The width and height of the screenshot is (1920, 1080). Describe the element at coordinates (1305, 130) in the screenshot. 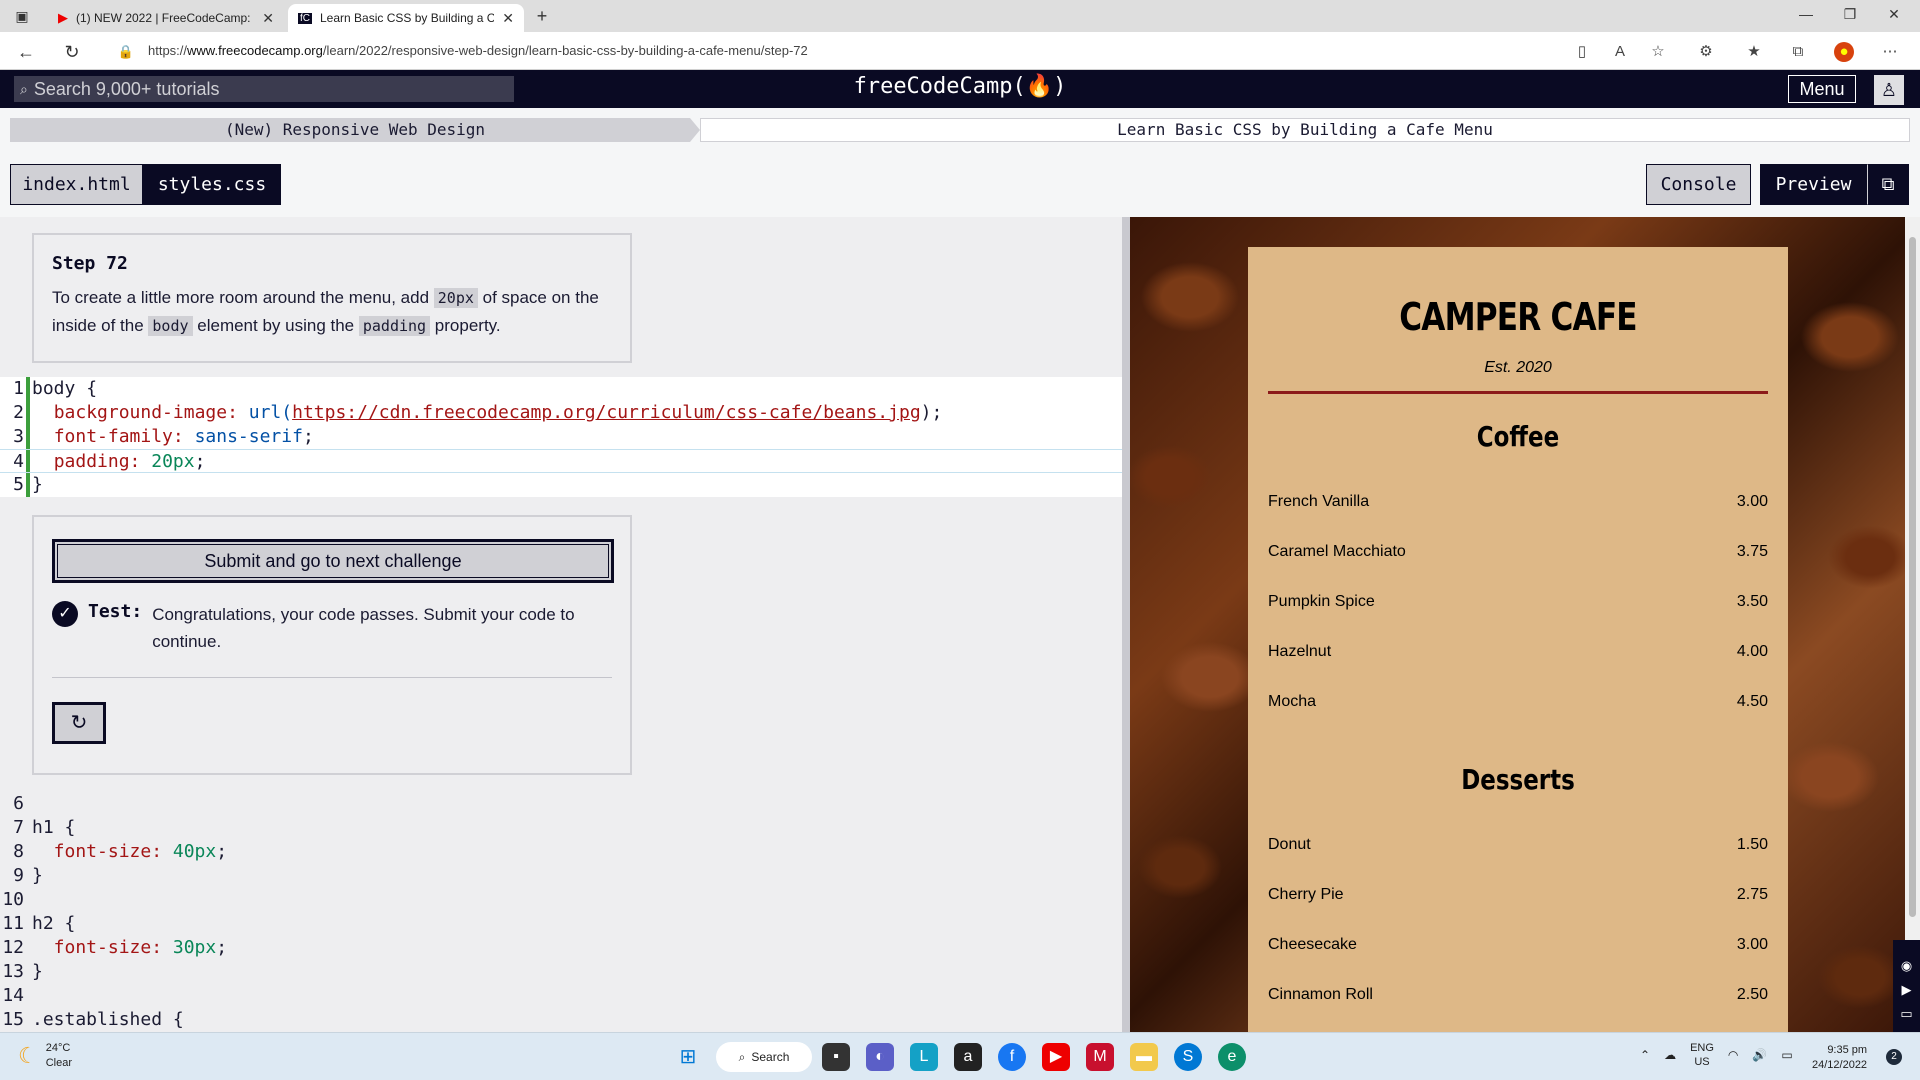

I see `breadcrumb-project: Learn Basic CSS by Building a Cafe Menu` at that location.